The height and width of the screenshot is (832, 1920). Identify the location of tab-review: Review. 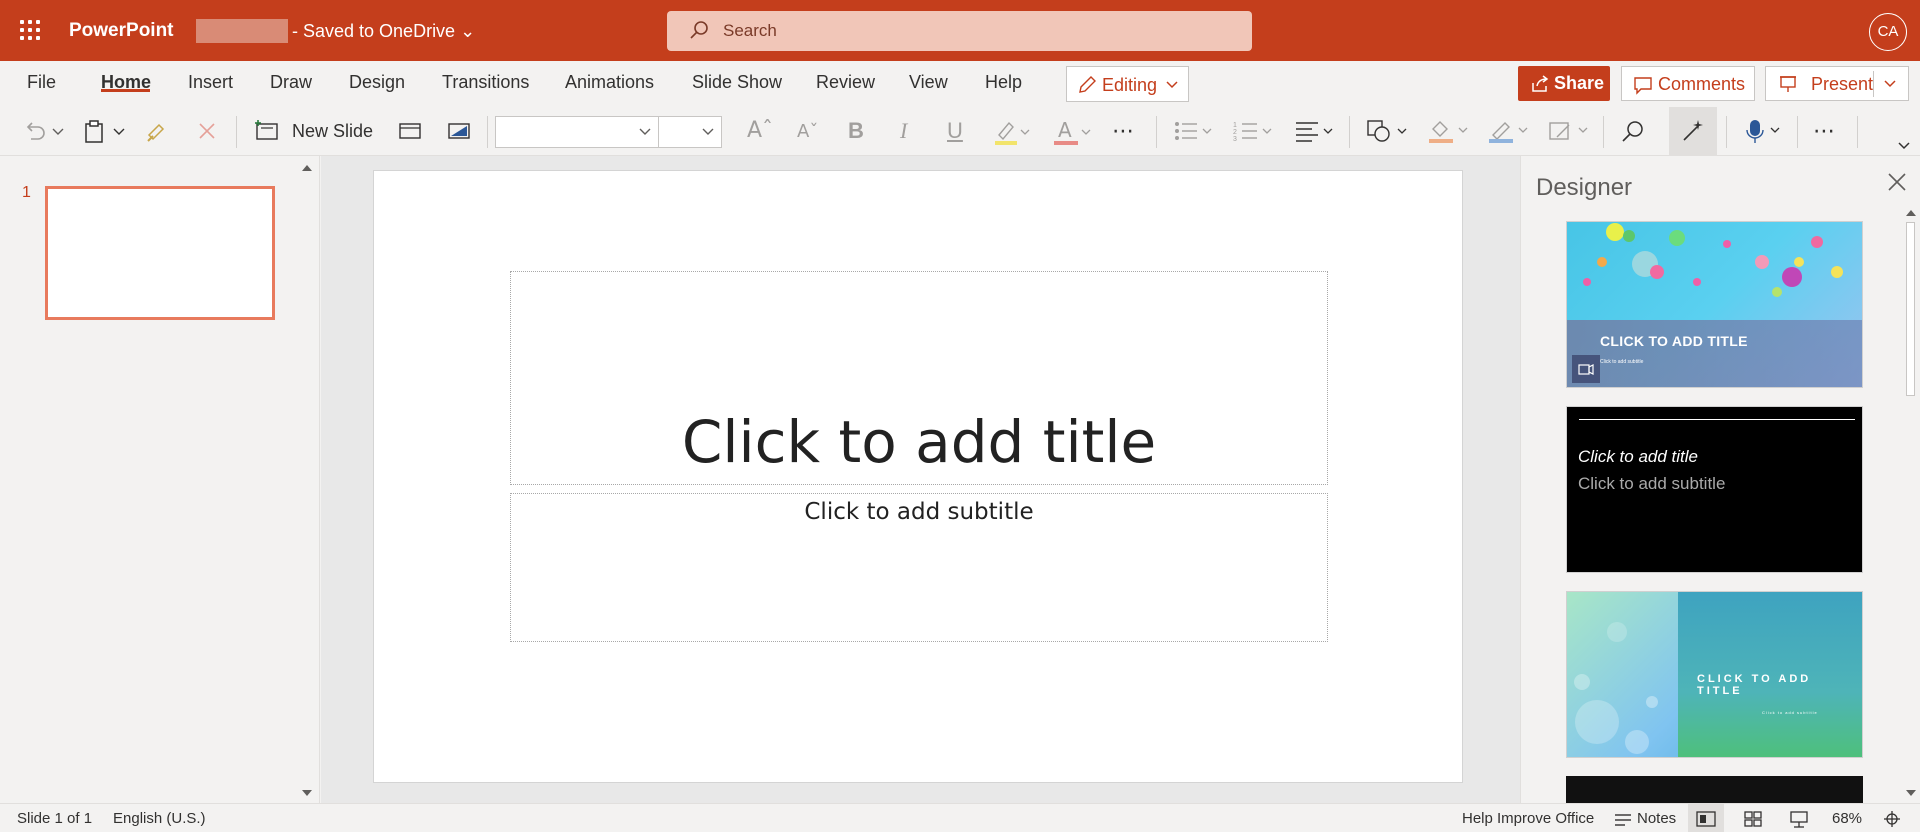
(845, 82).